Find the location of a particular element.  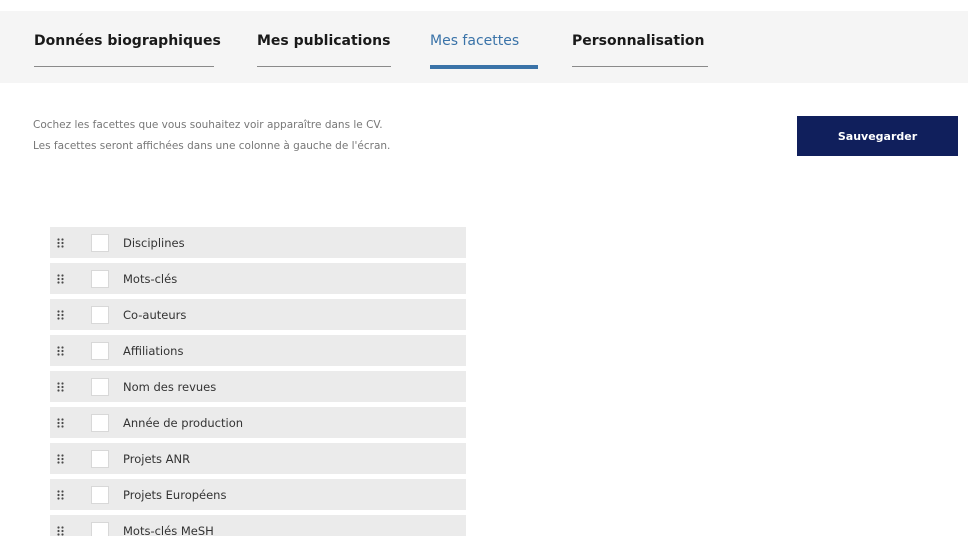

tab-label: Personnalisation is located at coordinates (638, 41).